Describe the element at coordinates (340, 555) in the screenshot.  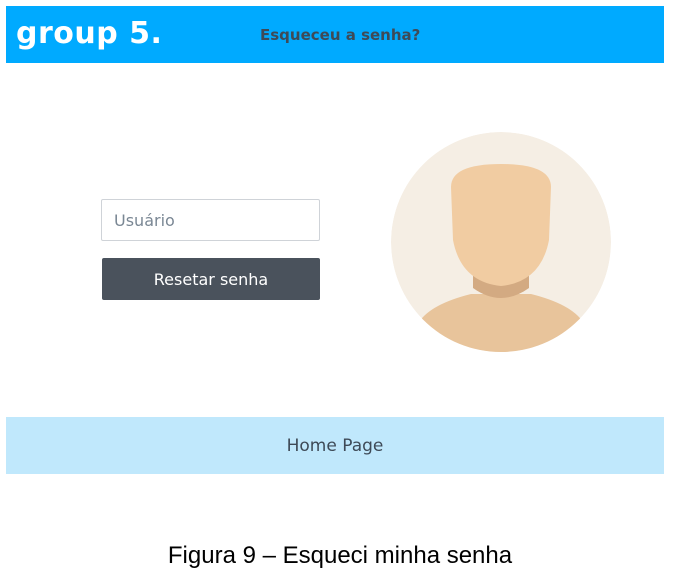
I see `figure-caption: Figura 9 – Esqueci minha senha` at that location.